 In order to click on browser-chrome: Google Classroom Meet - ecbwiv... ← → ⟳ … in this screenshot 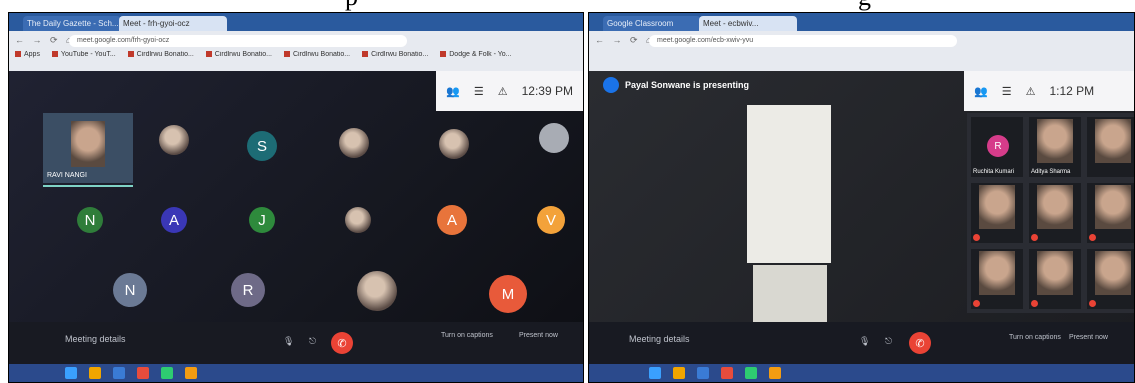, I will do `click(861, 42)`.